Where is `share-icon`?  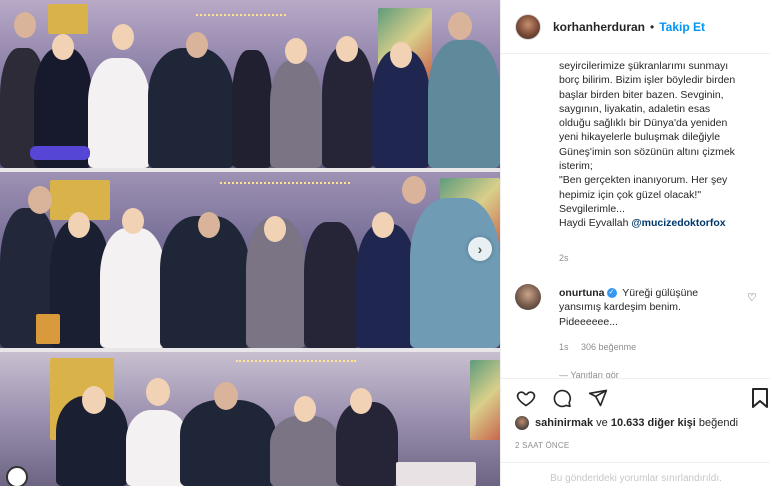
share-icon is located at coordinates (598, 398).